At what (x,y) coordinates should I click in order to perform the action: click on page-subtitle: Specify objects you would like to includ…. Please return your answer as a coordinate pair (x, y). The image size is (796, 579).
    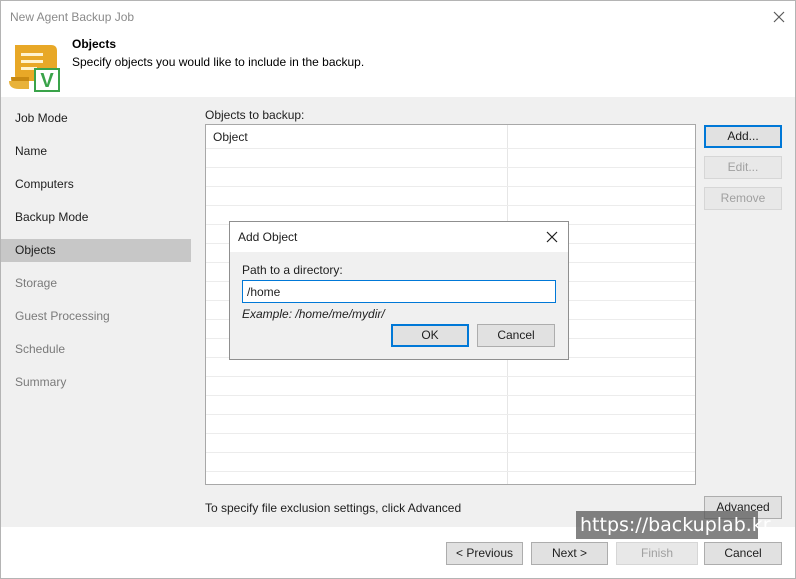
    Looking at the image, I should click on (218, 62).